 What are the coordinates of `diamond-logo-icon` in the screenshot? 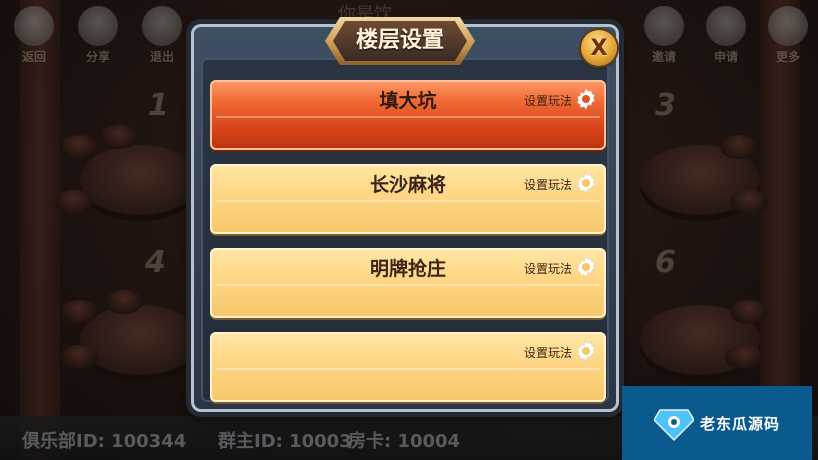 It's located at (674, 425).